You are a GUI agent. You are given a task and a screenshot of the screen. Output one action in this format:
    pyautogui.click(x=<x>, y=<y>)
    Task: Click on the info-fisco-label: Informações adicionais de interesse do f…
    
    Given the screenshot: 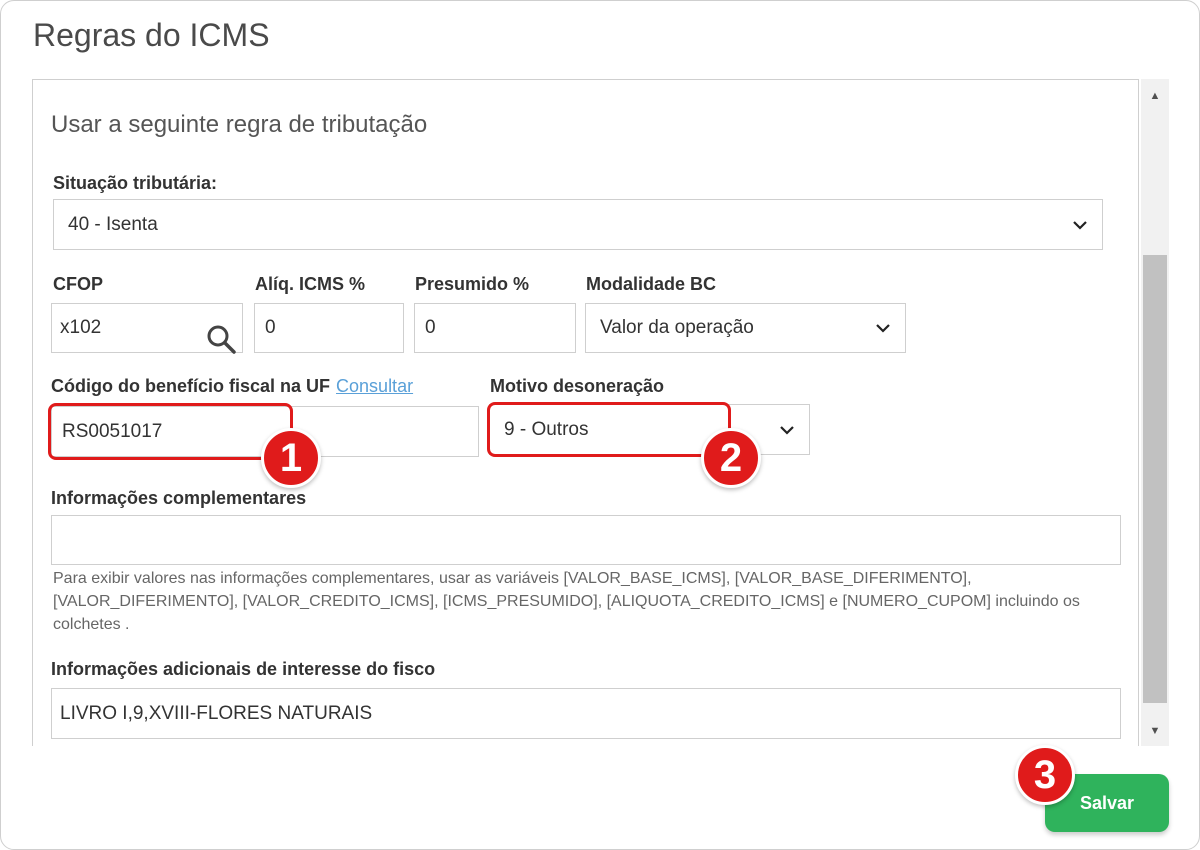 What is the action you would take?
    pyautogui.click(x=243, y=669)
    